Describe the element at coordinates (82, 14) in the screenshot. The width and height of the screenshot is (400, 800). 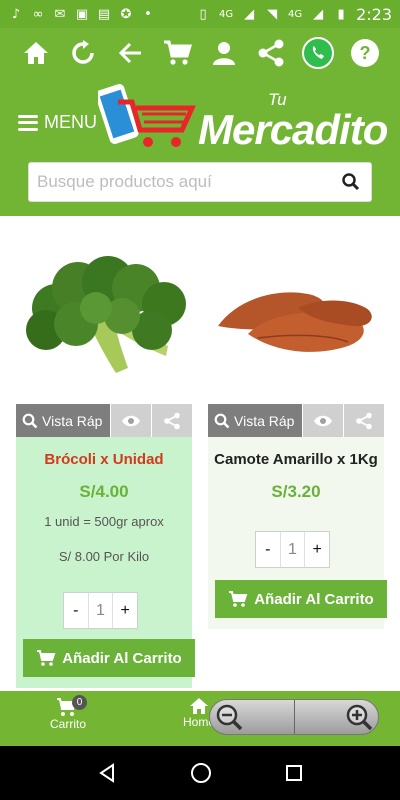
I see `image-icon: ▣` at that location.